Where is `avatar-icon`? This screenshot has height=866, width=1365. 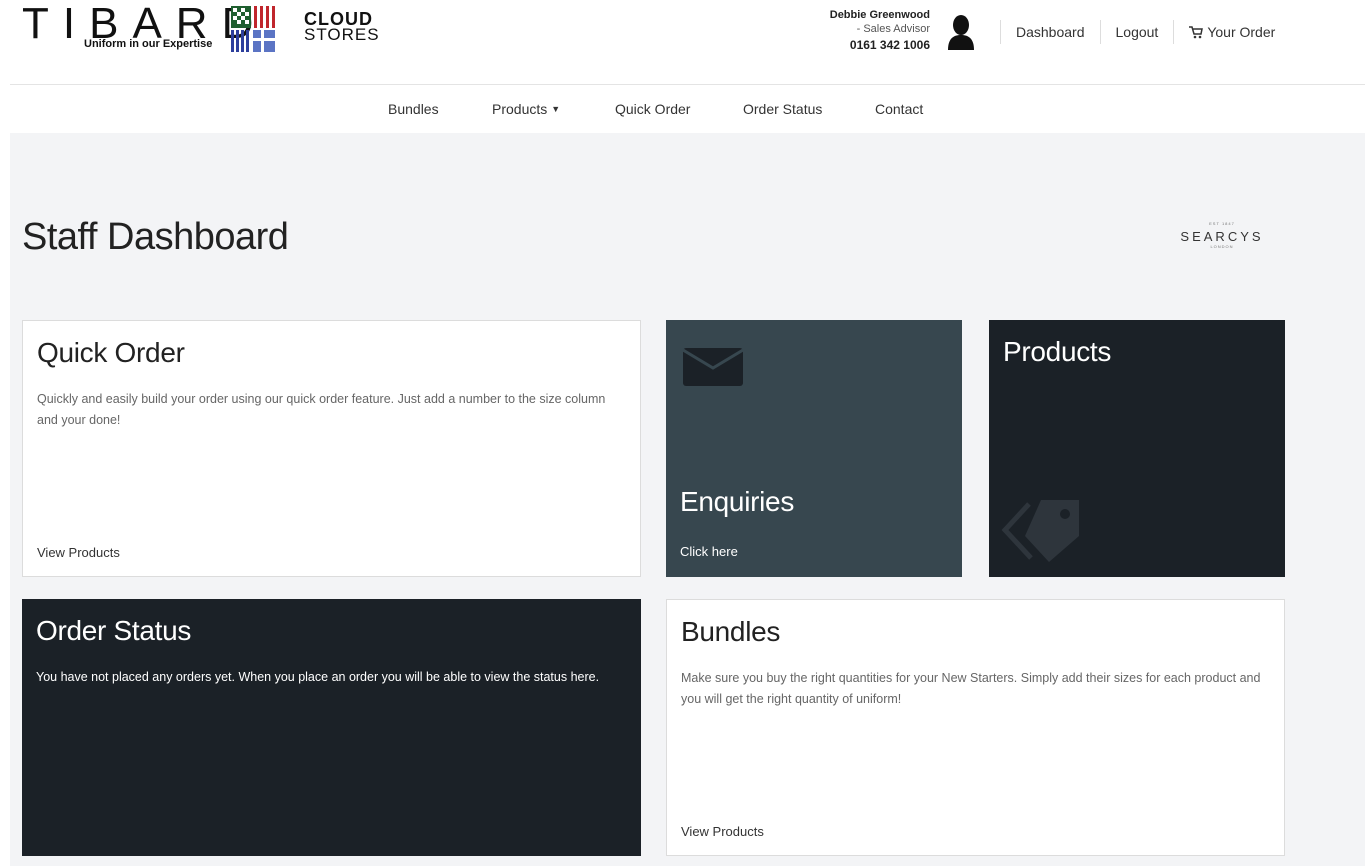 avatar-icon is located at coordinates (961, 32).